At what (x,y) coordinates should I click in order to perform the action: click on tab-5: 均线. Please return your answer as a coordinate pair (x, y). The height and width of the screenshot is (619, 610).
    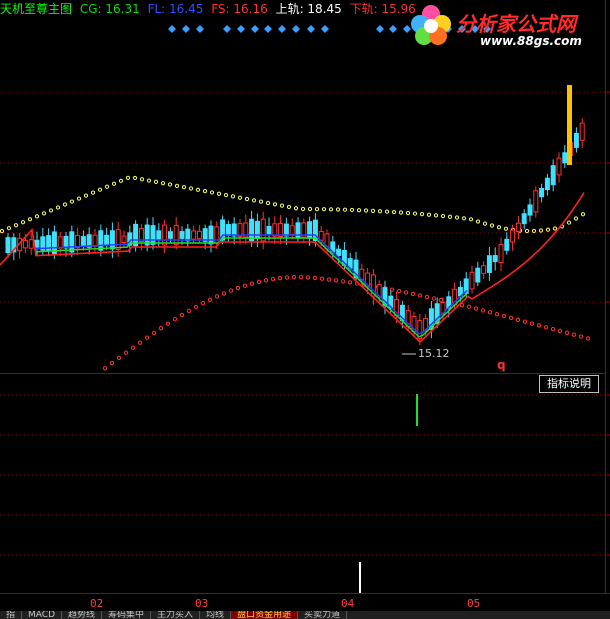
    Looking at the image, I should click on (216, 615).